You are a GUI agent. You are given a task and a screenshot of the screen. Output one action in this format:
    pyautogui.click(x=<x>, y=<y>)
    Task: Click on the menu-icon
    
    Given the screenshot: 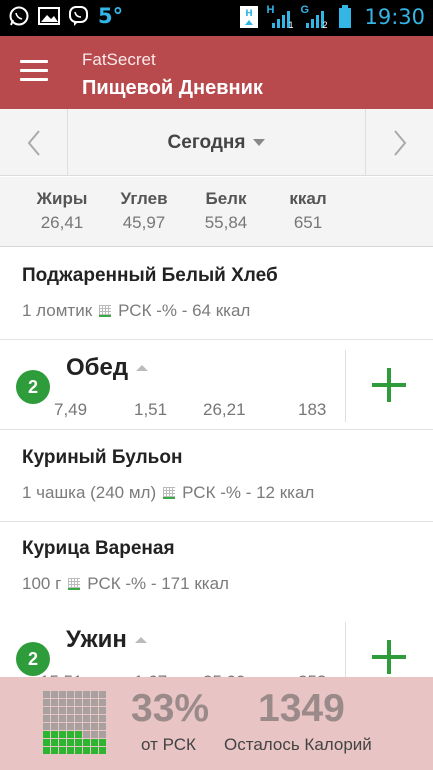 What is the action you would take?
    pyautogui.click(x=34, y=71)
    